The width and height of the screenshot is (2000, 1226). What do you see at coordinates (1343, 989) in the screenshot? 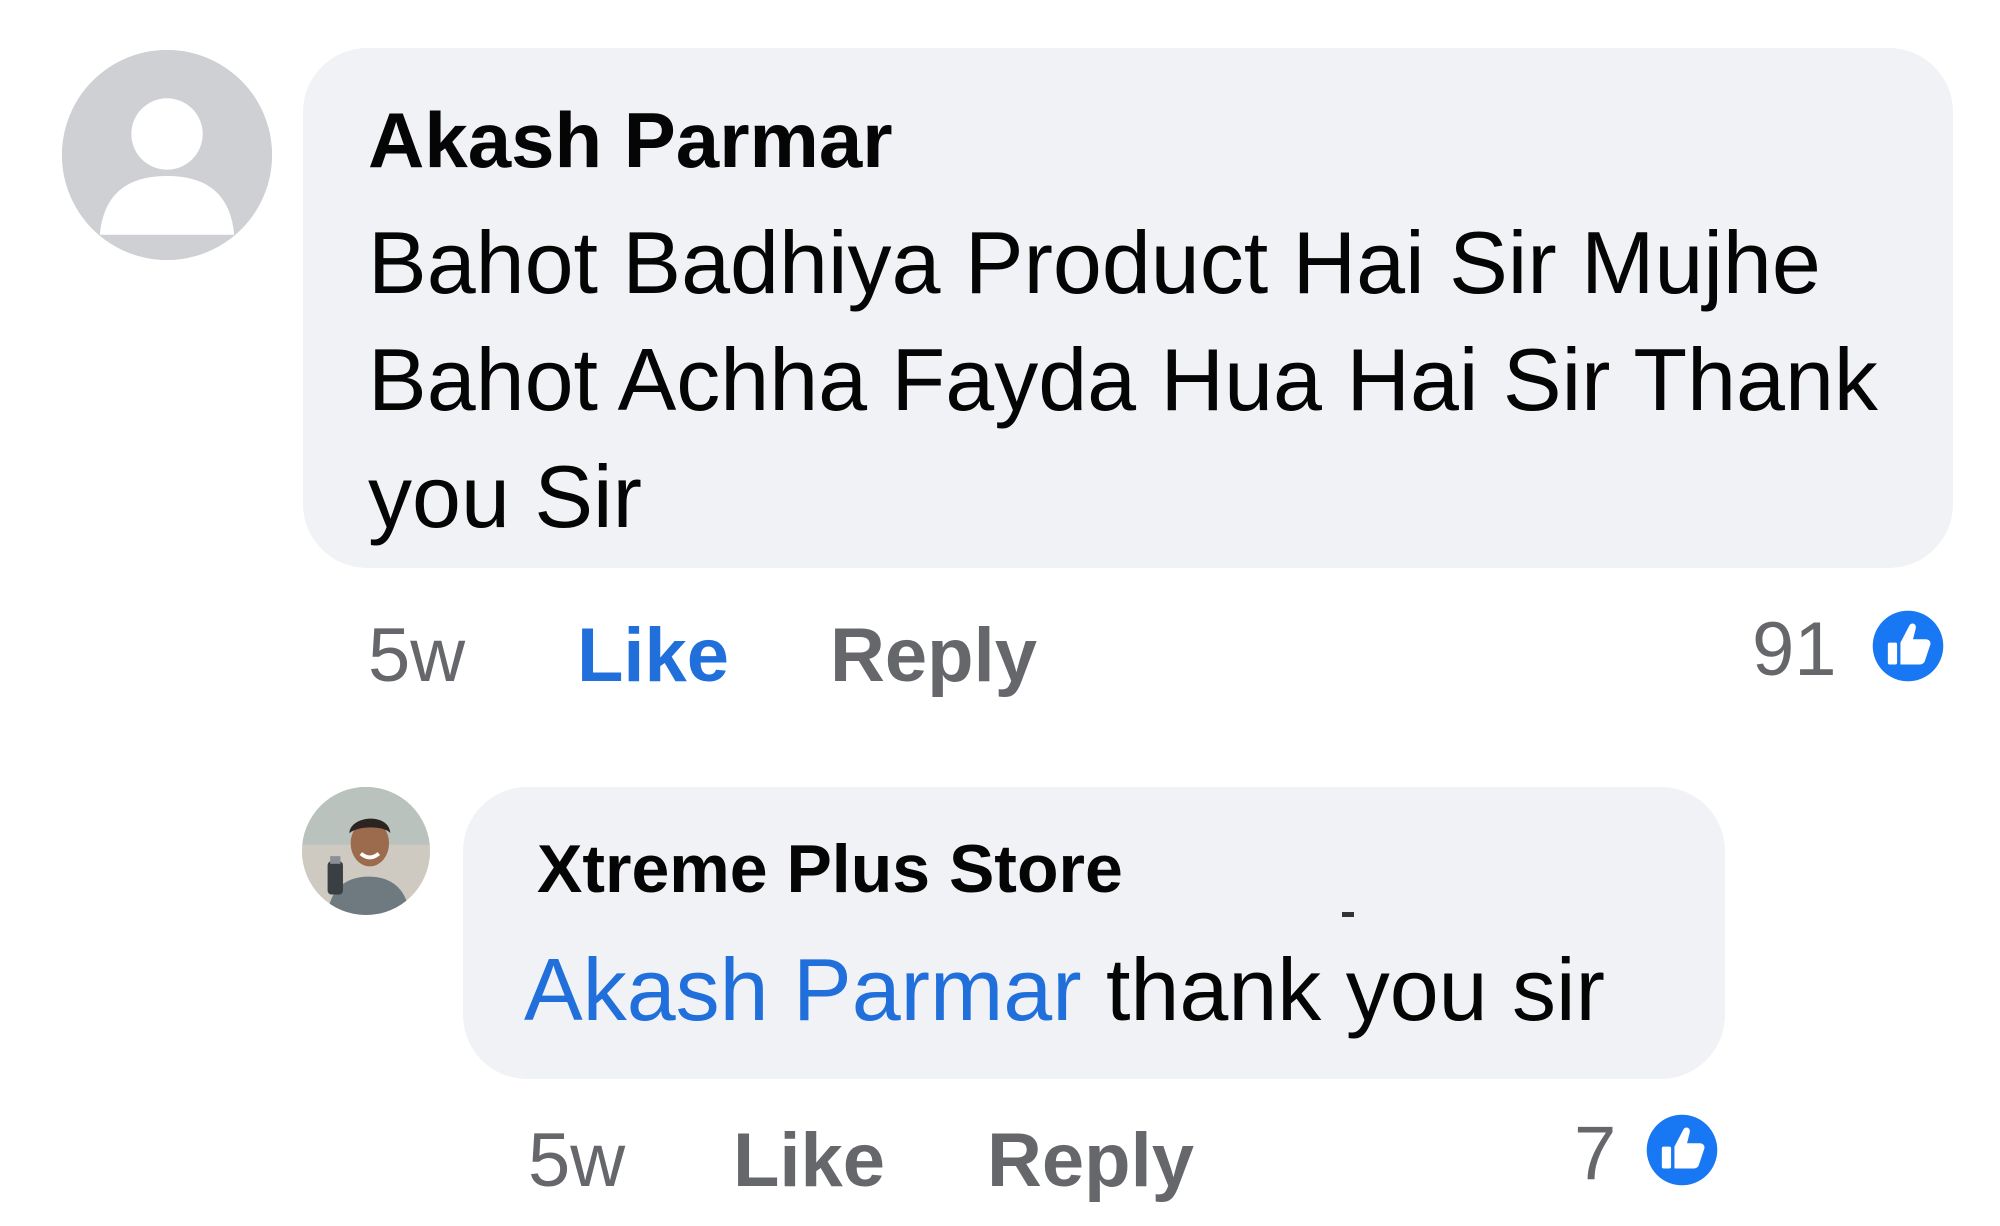
I see `reply-text-body: thank you sir` at bounding box center [1343, 989].